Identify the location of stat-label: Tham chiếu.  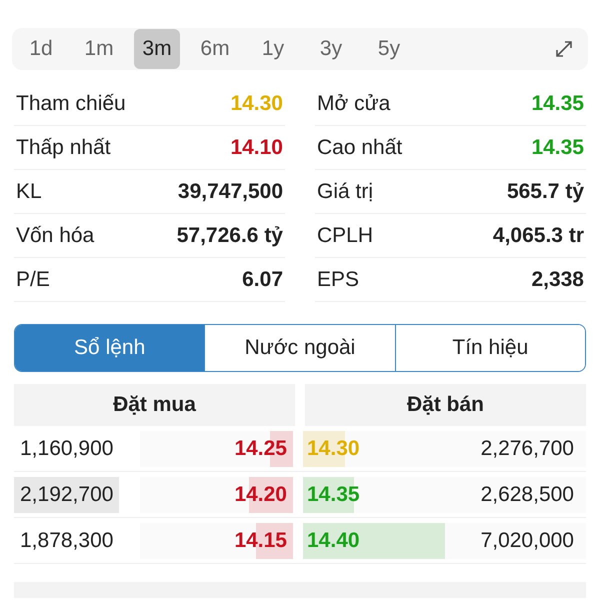
(71, 104).